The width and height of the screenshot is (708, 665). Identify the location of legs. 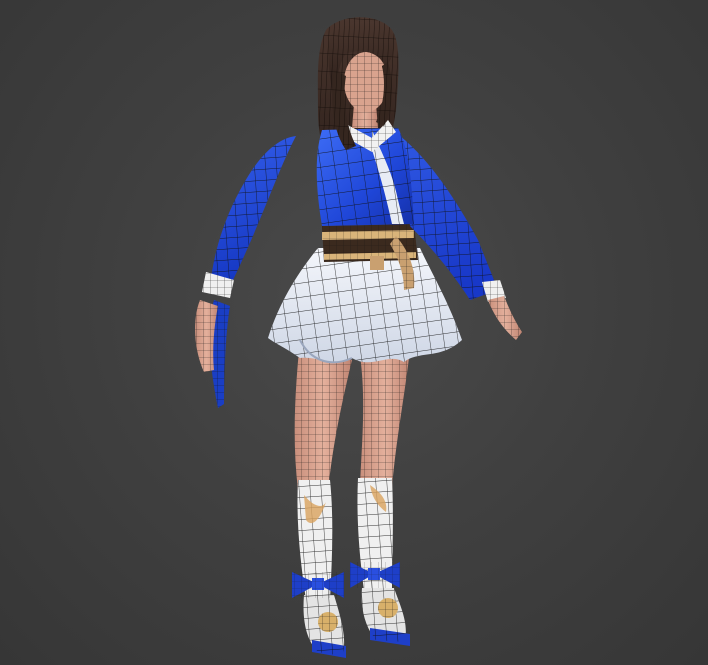
(352, 416).